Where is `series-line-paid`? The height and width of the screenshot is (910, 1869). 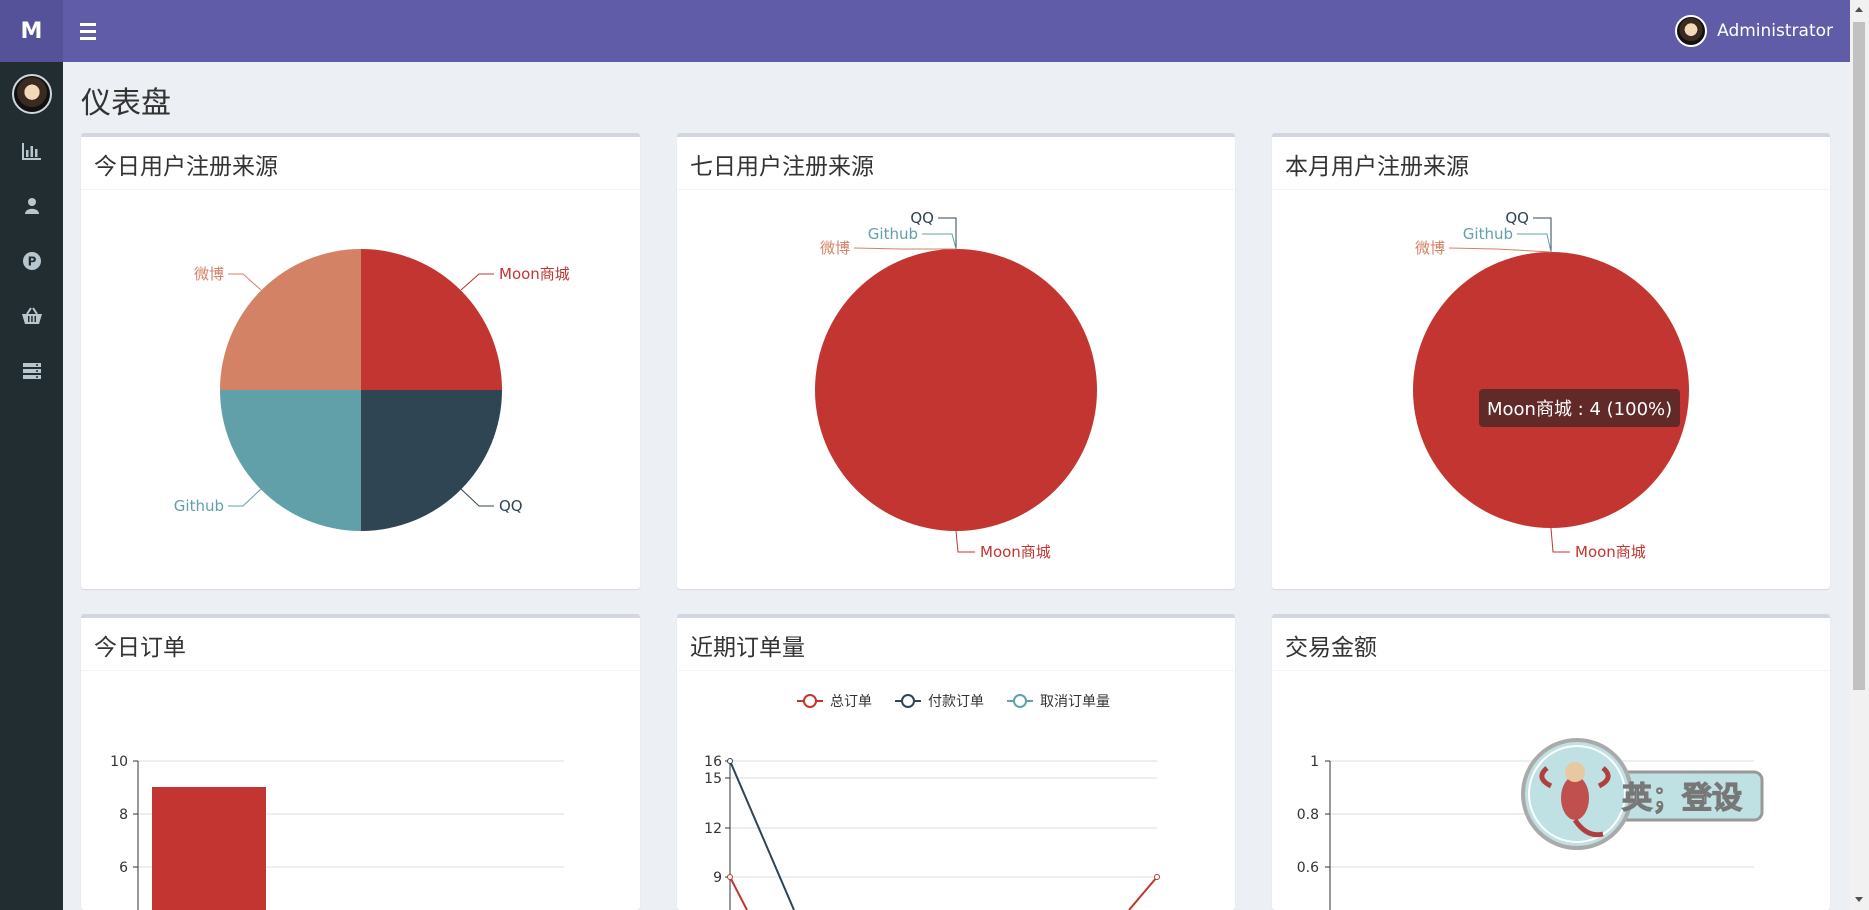
series-line-paid is located at coordinates (762, 835).